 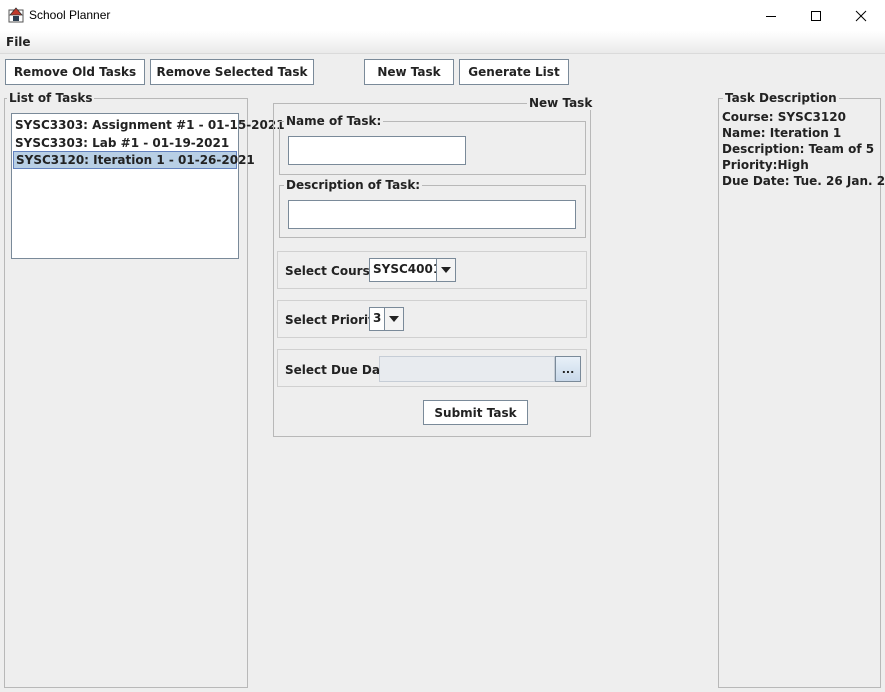 What do you see at coordinates (765, 165) in the screenshot?
I see `description-priority: Priority:High` at bounding box center [765, 165].